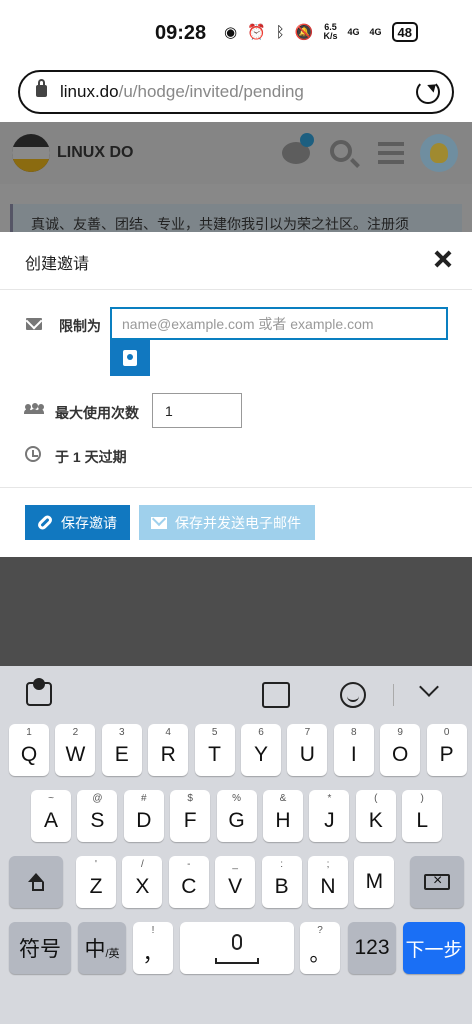  Describe the element at coordinates (50, 820) in the screenshot. I see `key-label: A` at that location.